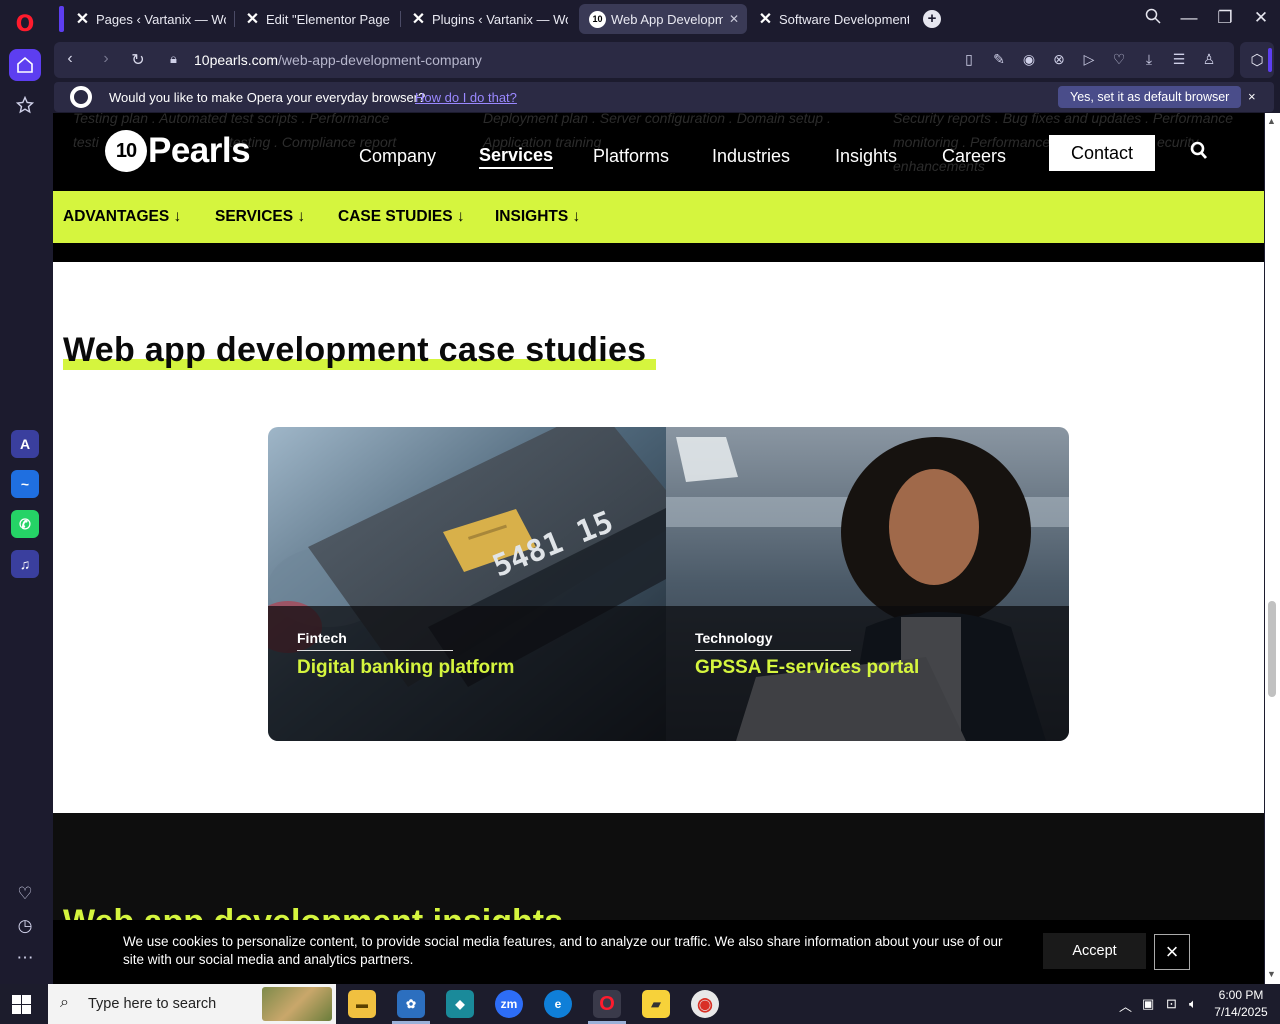 Image resolution: width=1280 pixels, height=1024 pixels. What do you see at coordinates (362, 1004) in the screenshot?
I see `file-explorer-icon: ▬` at bounding box center [362, 1004].